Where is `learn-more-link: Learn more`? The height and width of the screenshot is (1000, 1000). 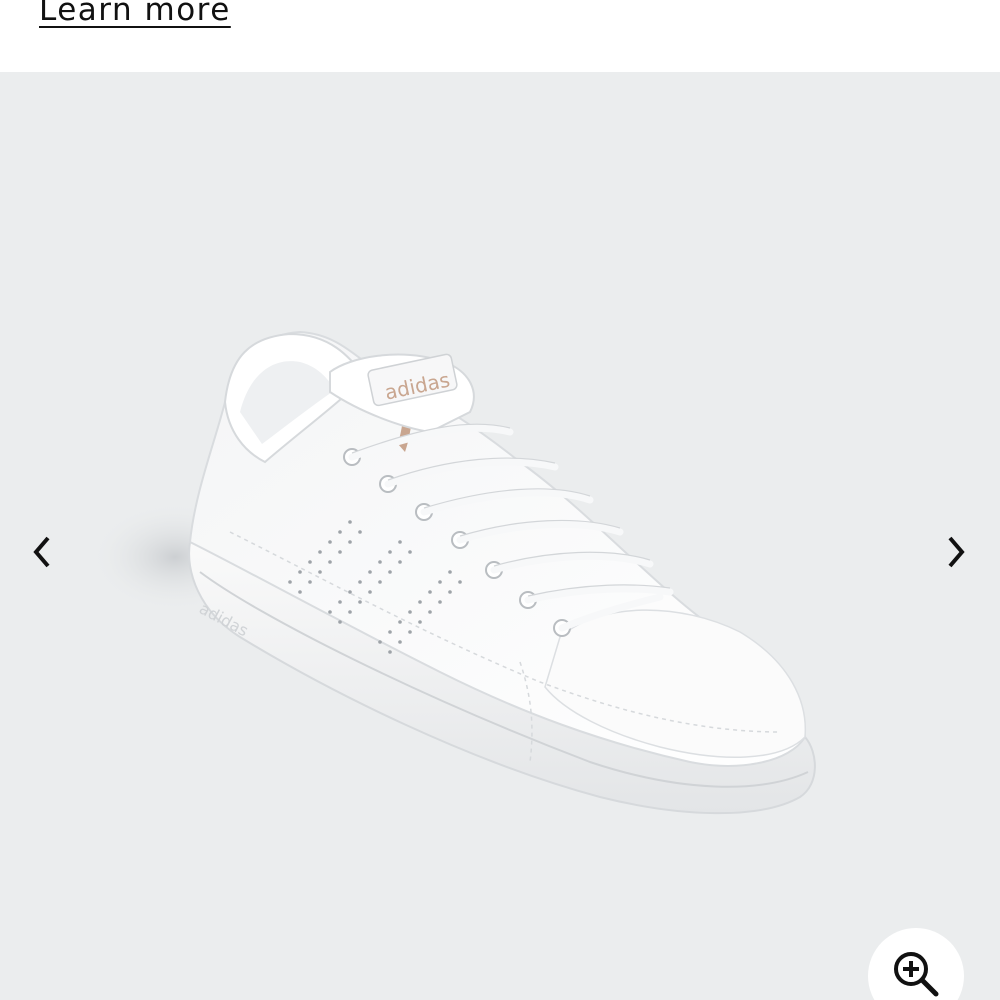 learn-more-link: Learn more is located at coordinates (135, 17).